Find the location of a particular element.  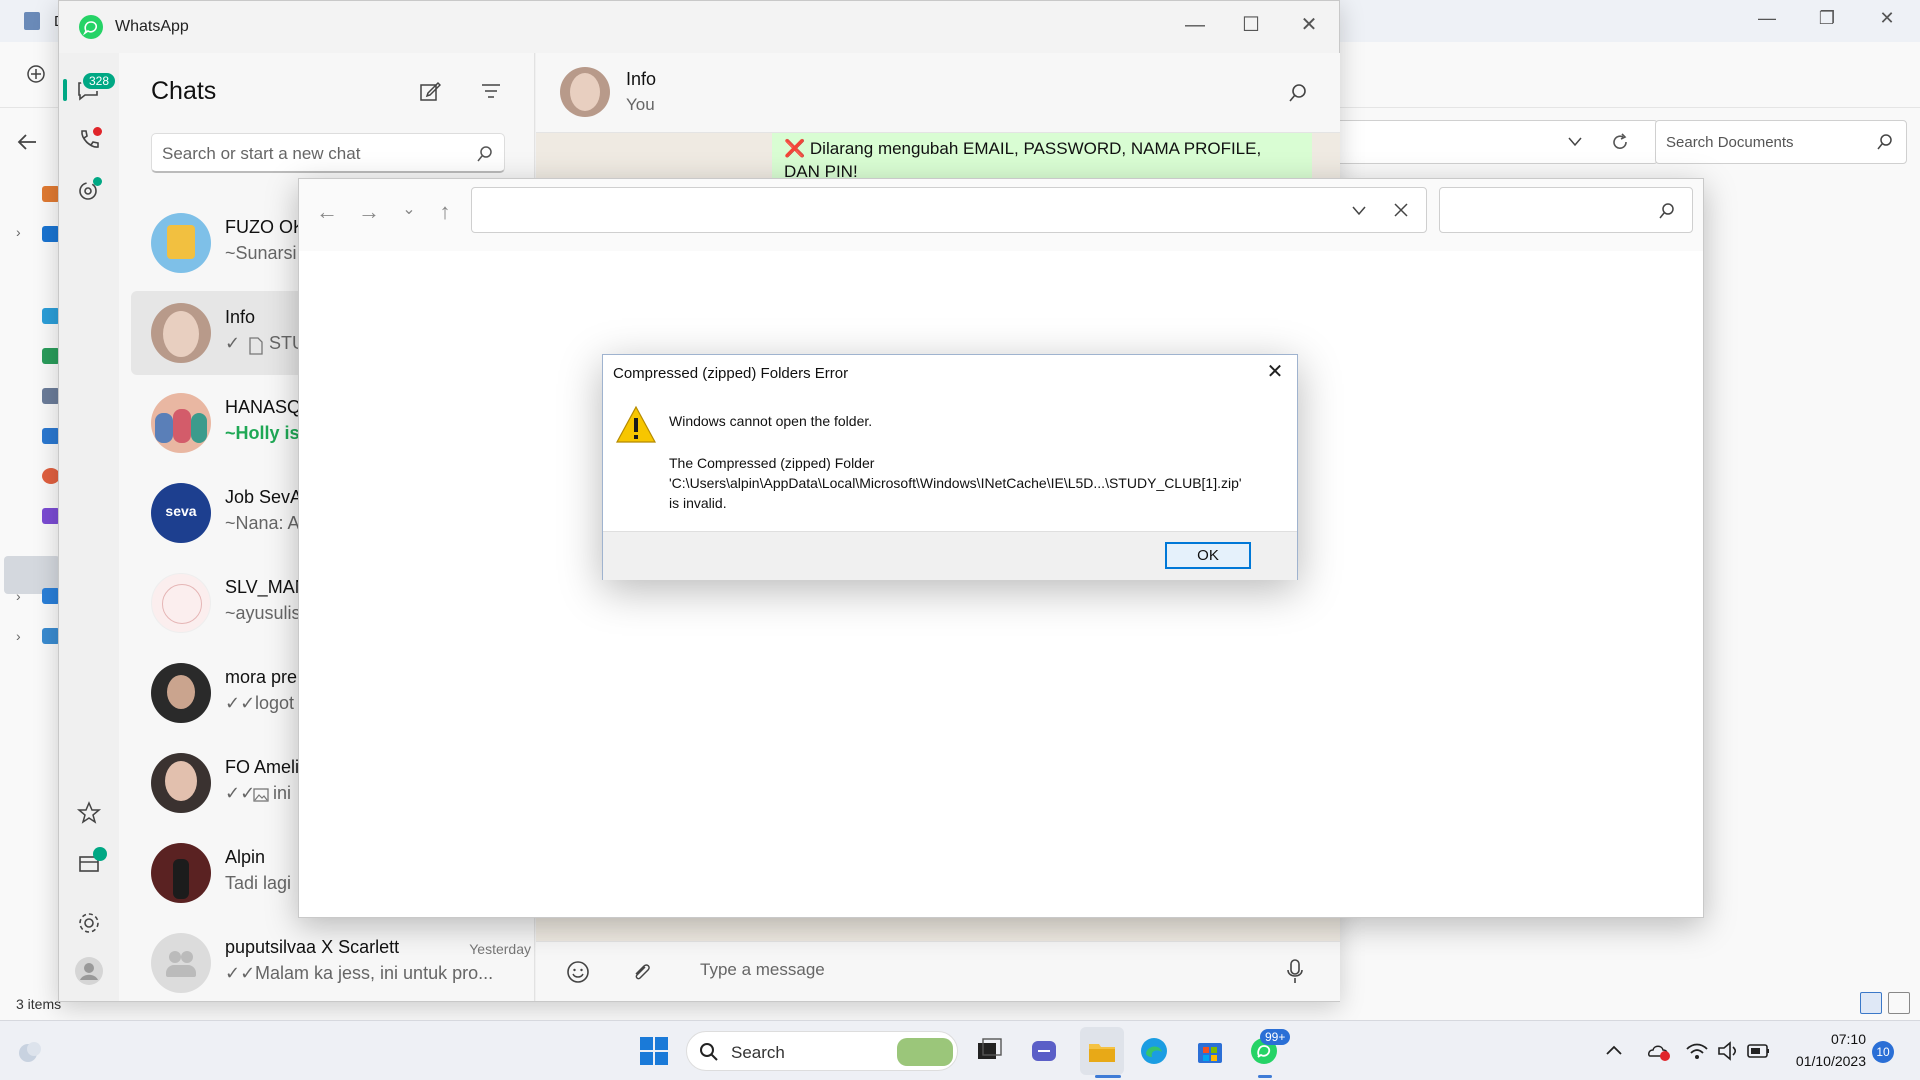

chat-name: mora pre is located at coordinates (261, 677).